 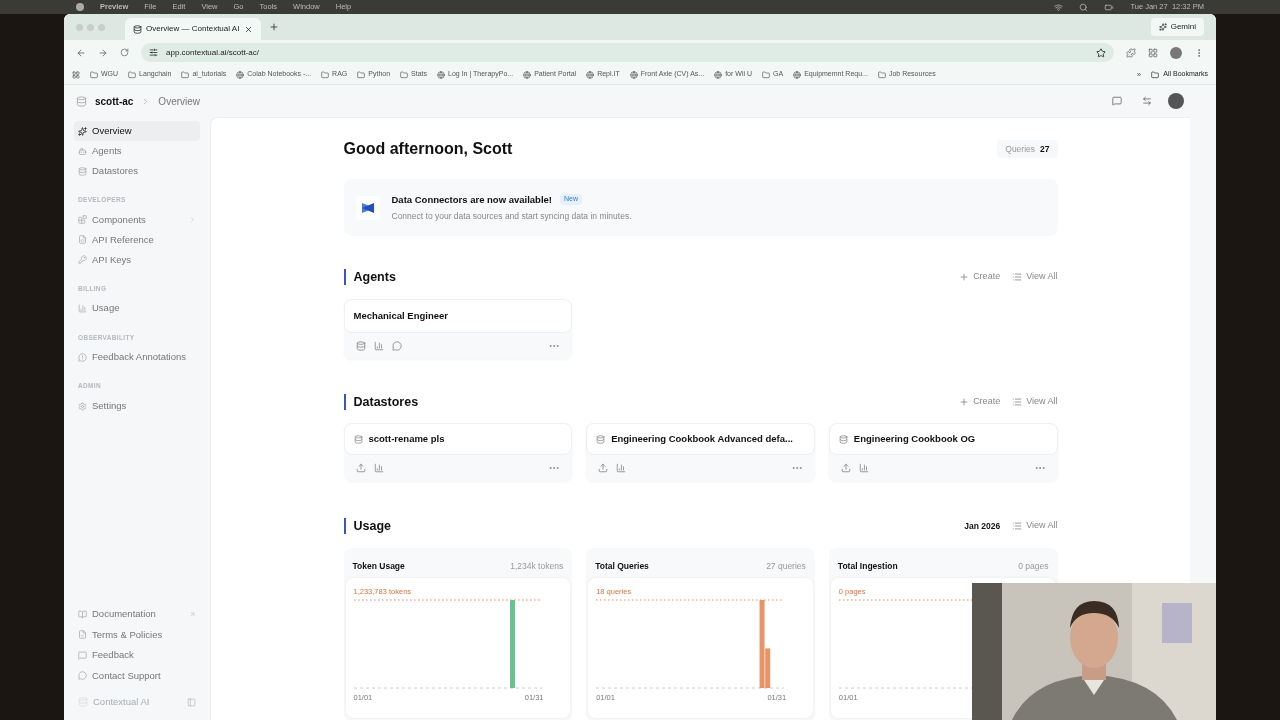 I want to click on usage-total: 27 queries, so click(x=786, y=566).